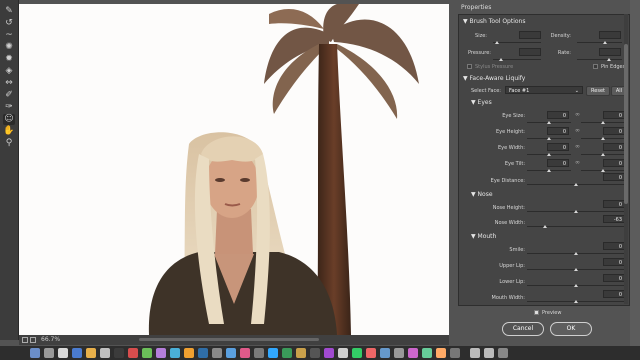  What do you see at coordinates (9, 59) in the screenshot?
I see `pucker-icon: ✹` at bounding box center [9, 59].